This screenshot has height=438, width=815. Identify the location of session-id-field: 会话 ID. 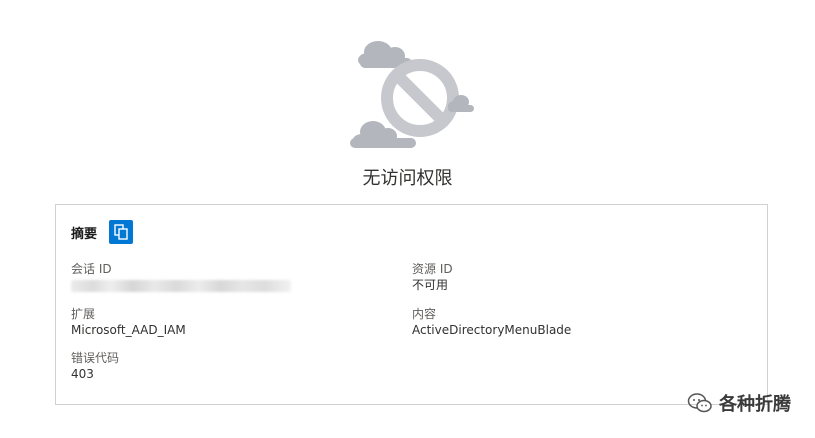
(181, 276).